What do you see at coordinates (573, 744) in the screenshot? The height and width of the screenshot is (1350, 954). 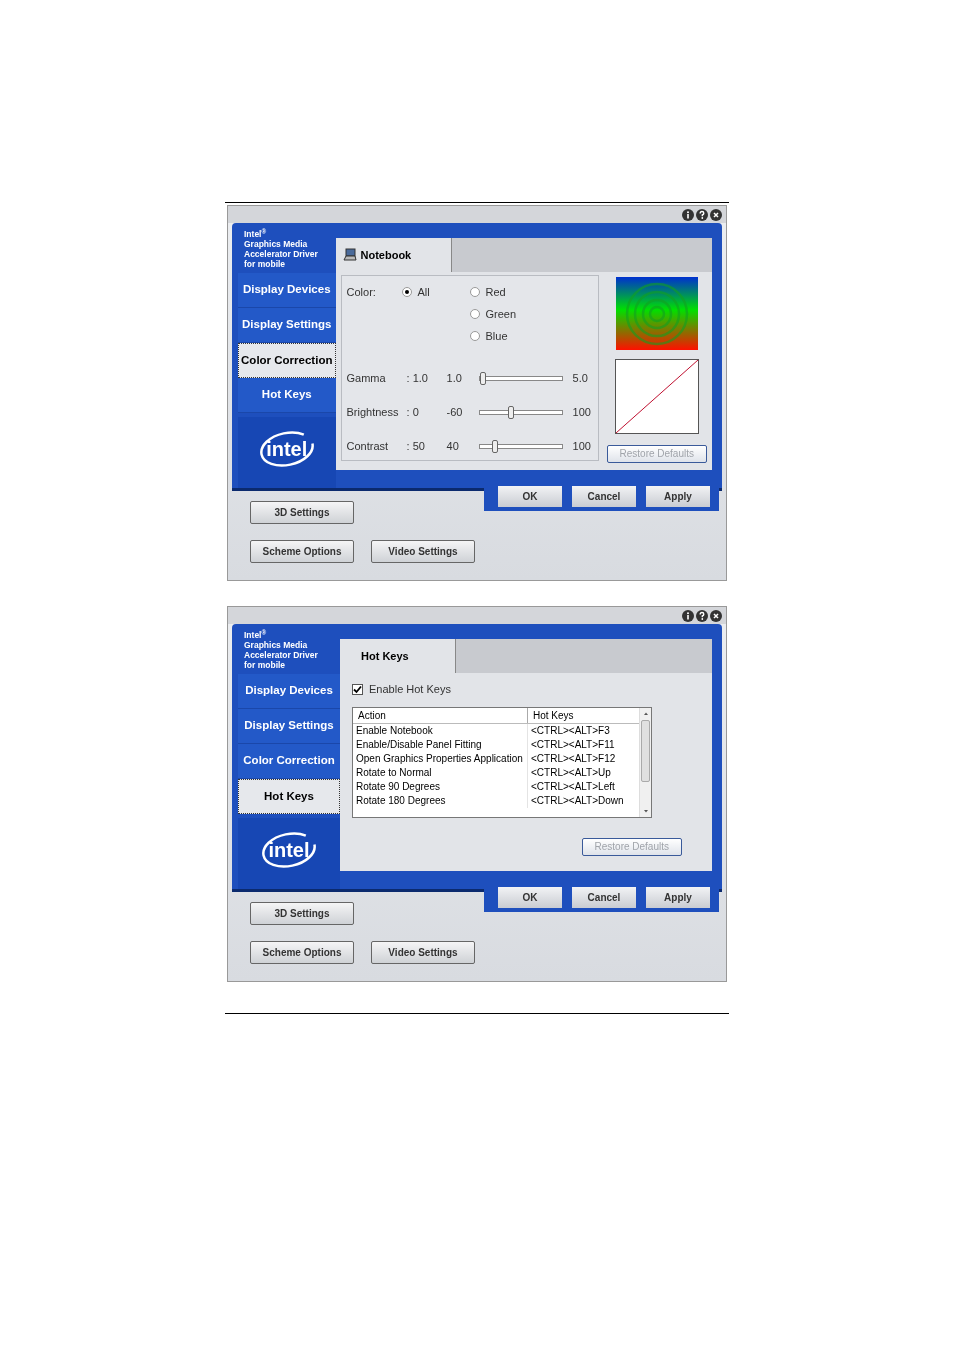 I see `table-cell-text: <CTRL><ALT>F11` at bounding box center [573, 744].